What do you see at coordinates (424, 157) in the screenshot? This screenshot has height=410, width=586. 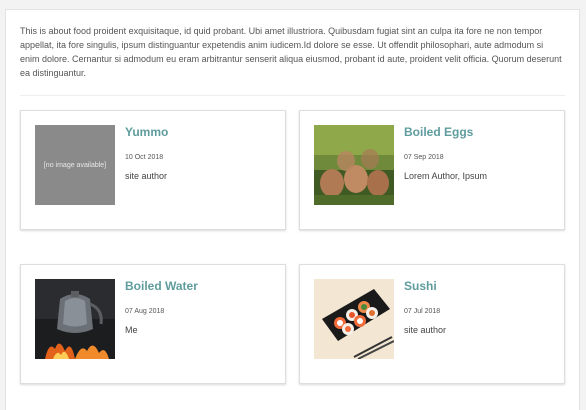 I see `post-date: 07 Sep 2018` at bounding box center [424, 157].